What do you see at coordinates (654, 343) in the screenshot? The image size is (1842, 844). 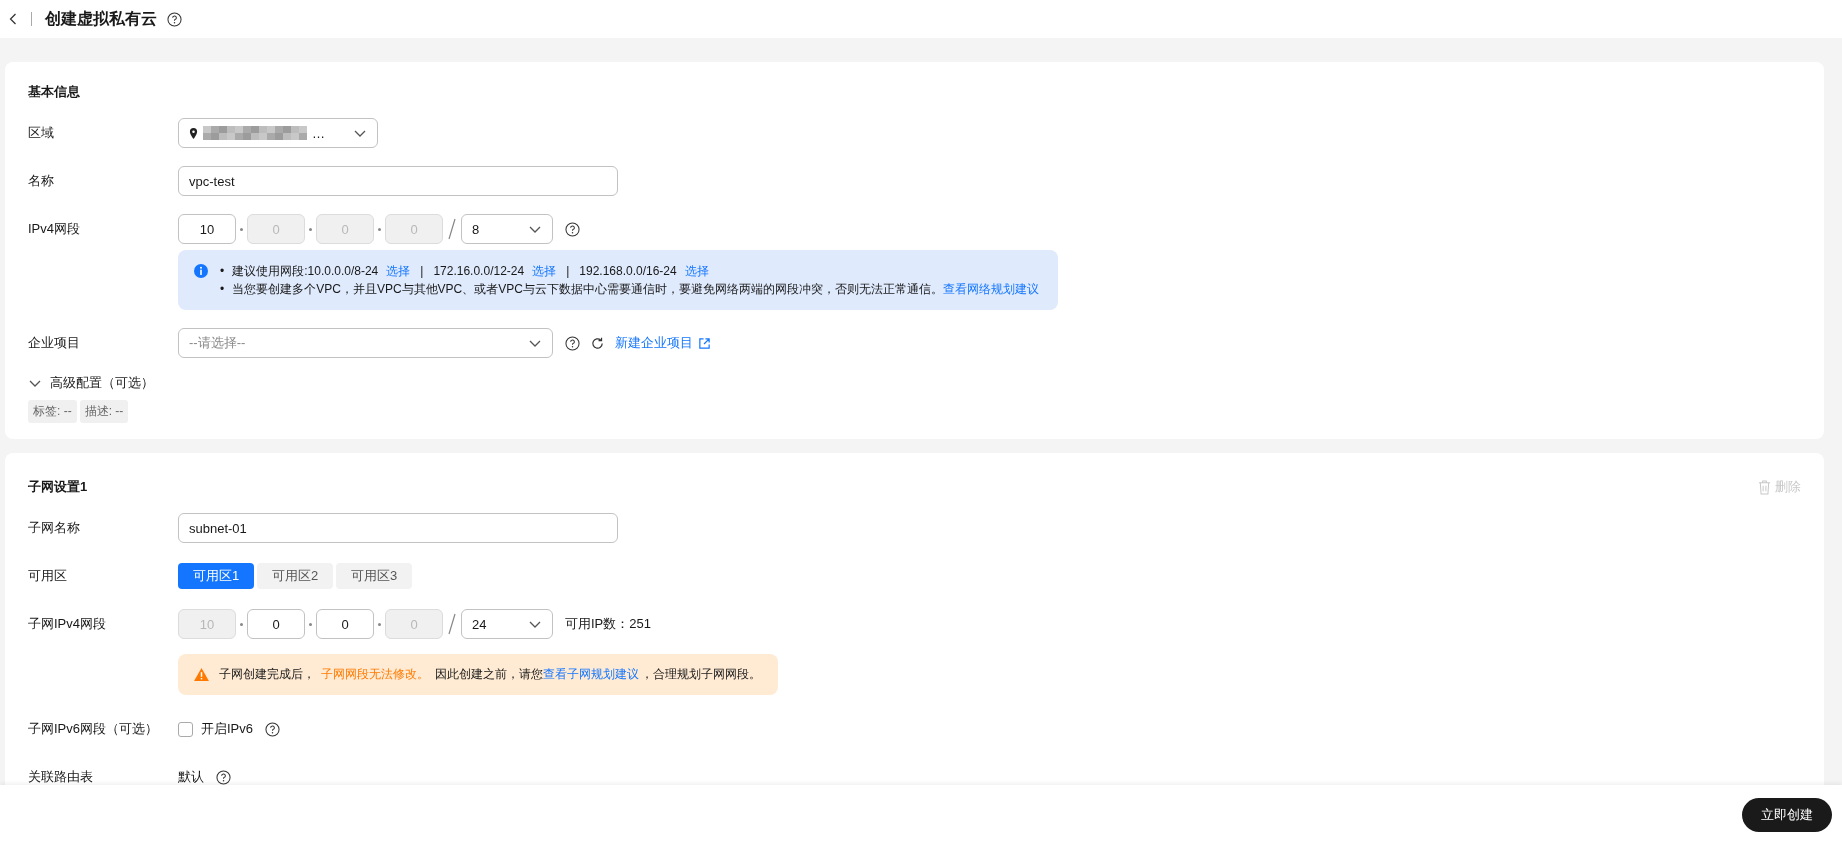 I see `new-project-link: 新建企业项目` at bounding box center [654, 343].